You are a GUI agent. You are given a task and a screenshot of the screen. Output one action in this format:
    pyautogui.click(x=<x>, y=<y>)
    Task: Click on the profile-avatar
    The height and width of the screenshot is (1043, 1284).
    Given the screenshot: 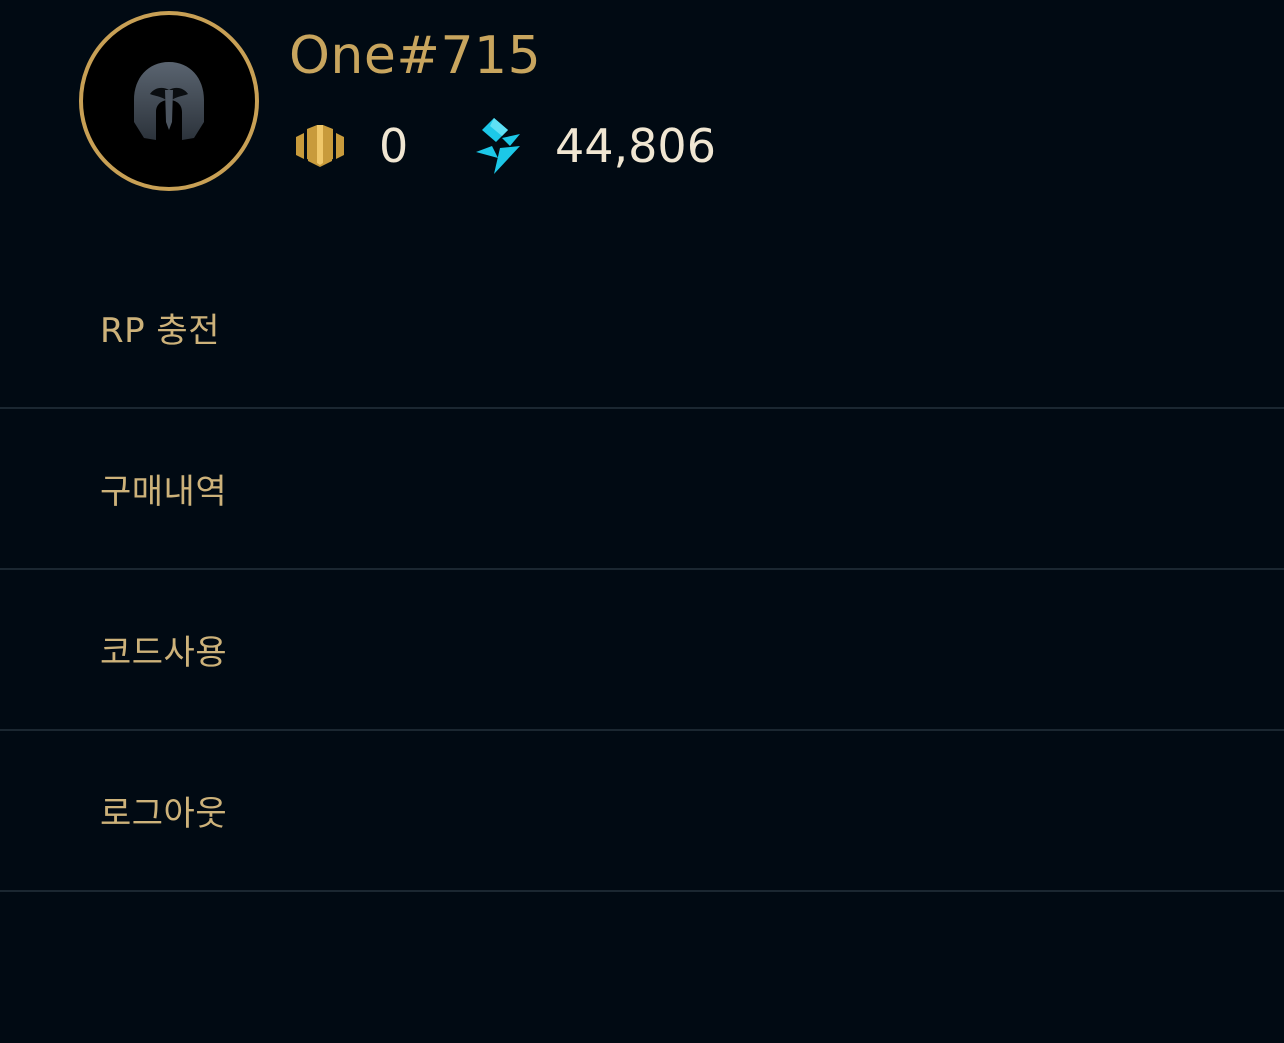 What is the action you would take?
    pyautogui.click(x=169, y=101)
    